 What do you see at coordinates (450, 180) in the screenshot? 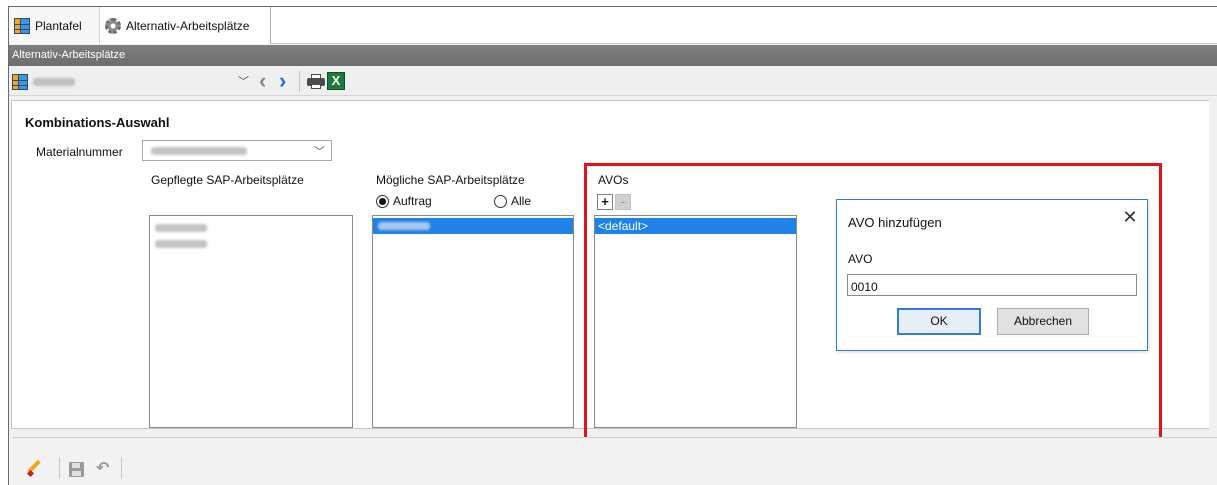
I see `moegliche-label: Mögliche SAP-Arbeitsplätze` at bounding box center [450, 180].